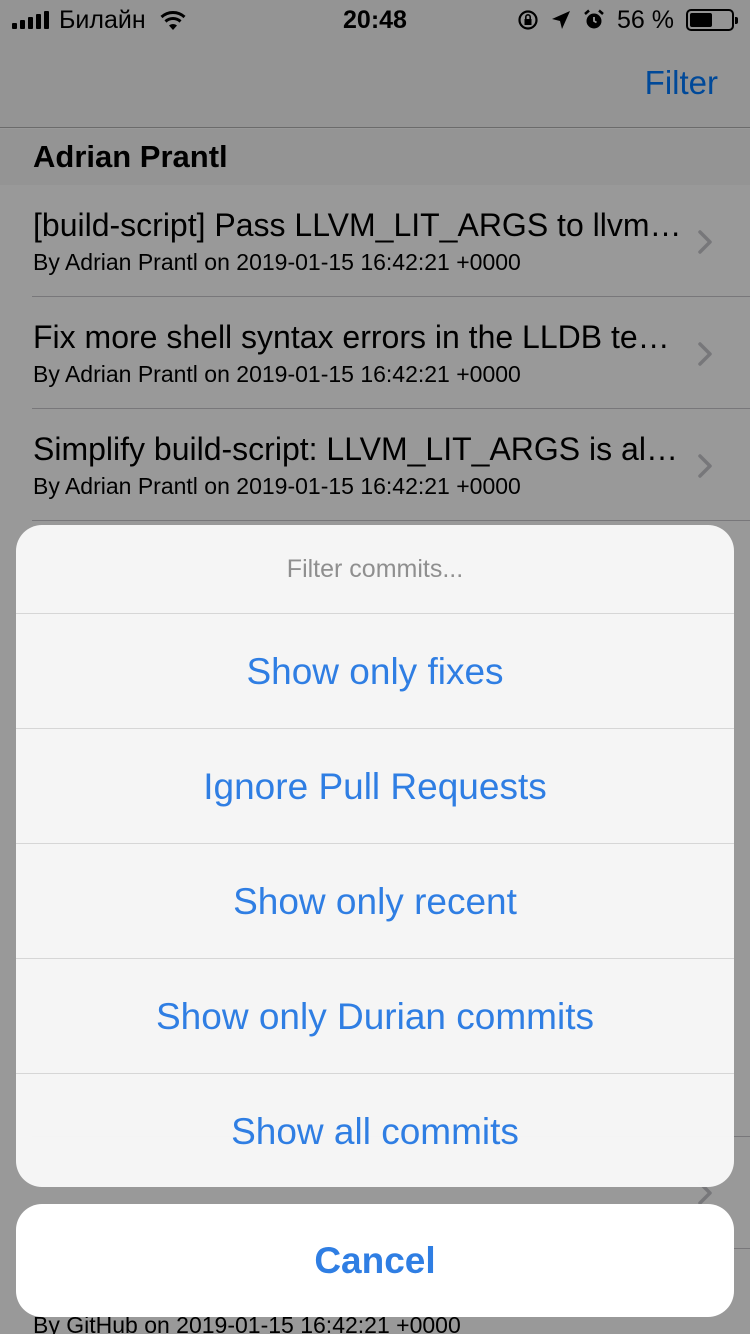  Describe the element at coordinates (375, 671) in the screenshot. I see `show-only-fixes-option: Show only fixes` at that location.